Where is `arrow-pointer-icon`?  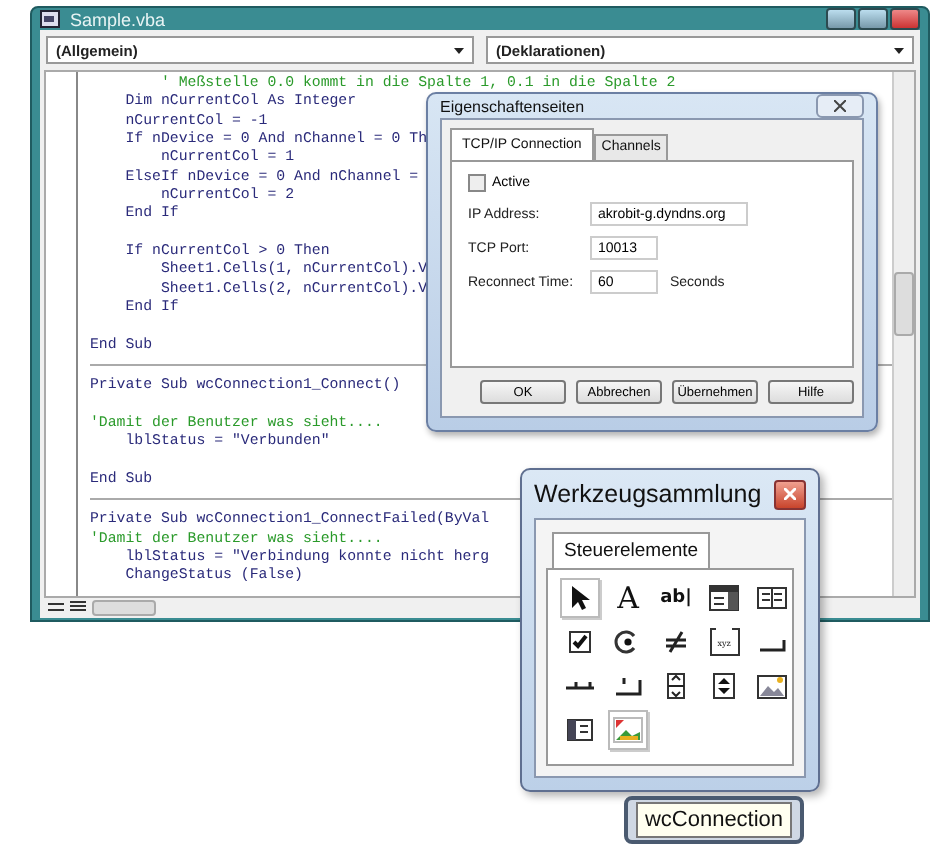 arrow-pointer-icon is located at coordinates (580, 598).